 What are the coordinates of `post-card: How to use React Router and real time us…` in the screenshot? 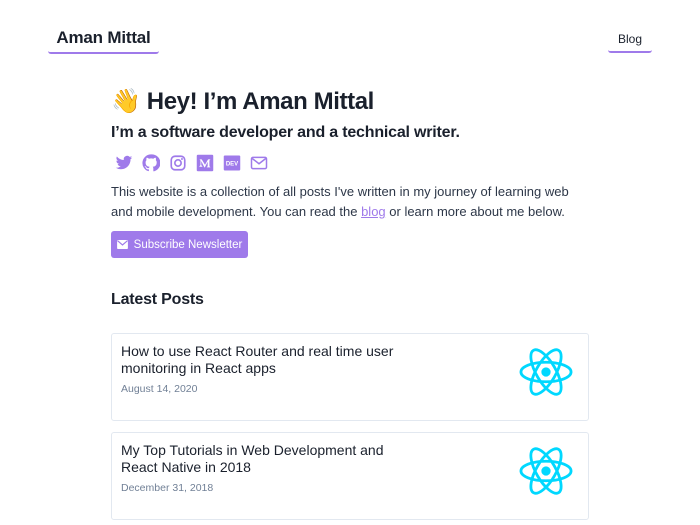 It's located at (350, 377).